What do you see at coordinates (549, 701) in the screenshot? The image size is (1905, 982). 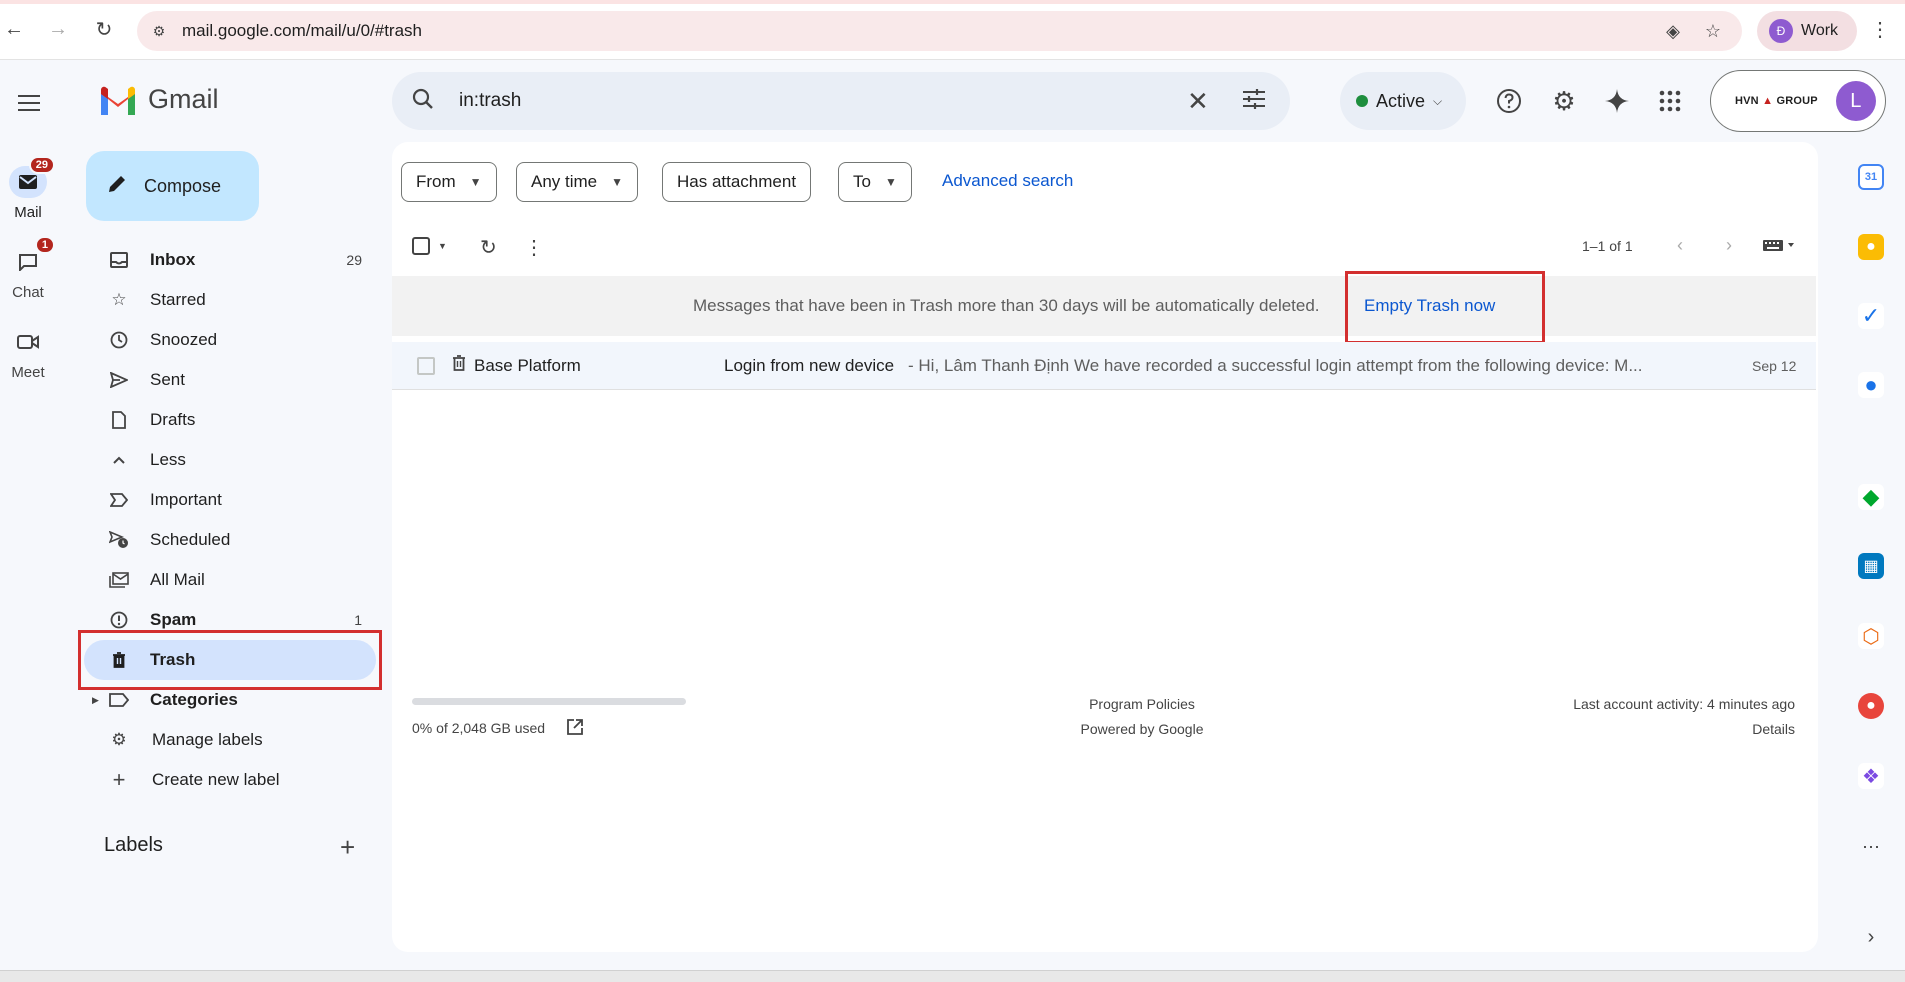 I see `storage-bar` at bounding box center [549, 701].